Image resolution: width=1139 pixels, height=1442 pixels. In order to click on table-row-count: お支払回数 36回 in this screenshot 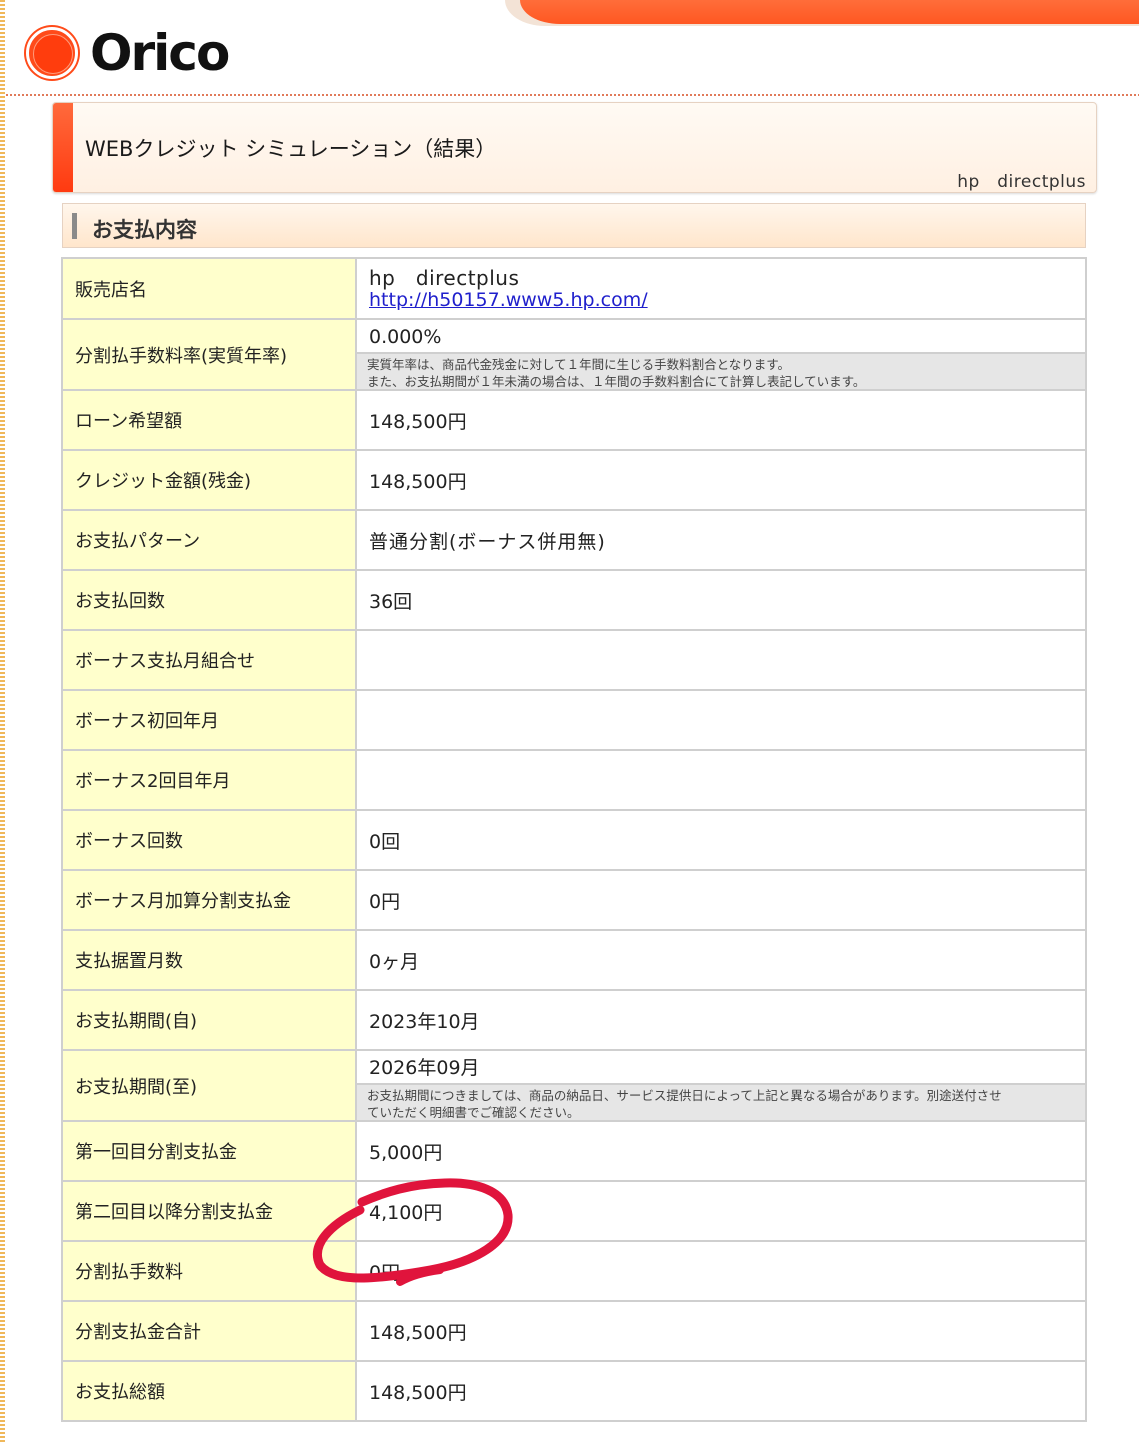, I will do `click(574, 600)`.